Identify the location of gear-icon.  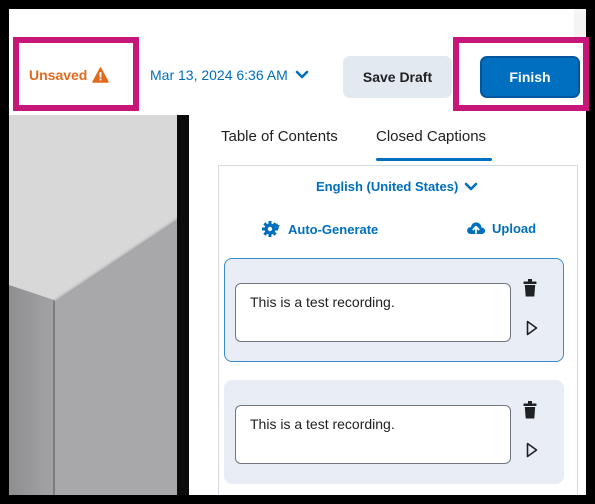
(271, 229).